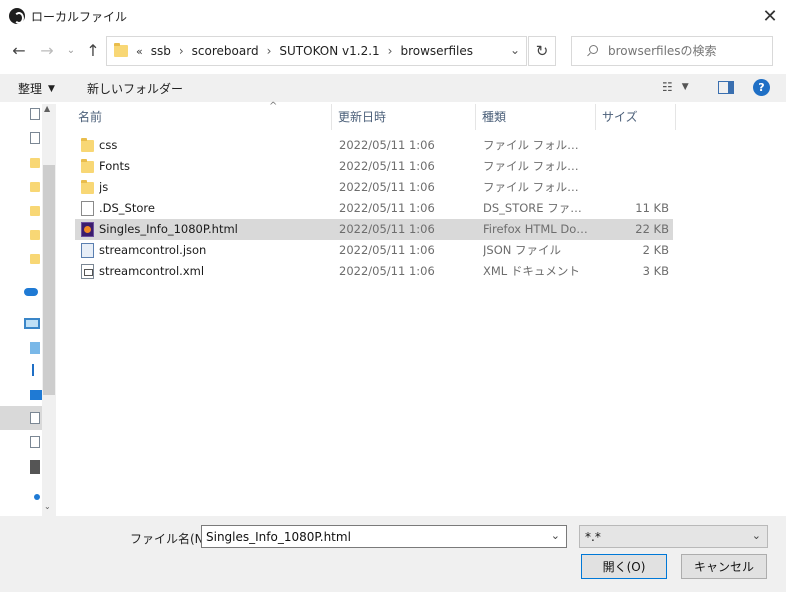 This screenshot has height=592, width=786. What do you see at coordinates (108, 145) in the screenshot?
I see `file-name: css` at bounding box center [108, 145].